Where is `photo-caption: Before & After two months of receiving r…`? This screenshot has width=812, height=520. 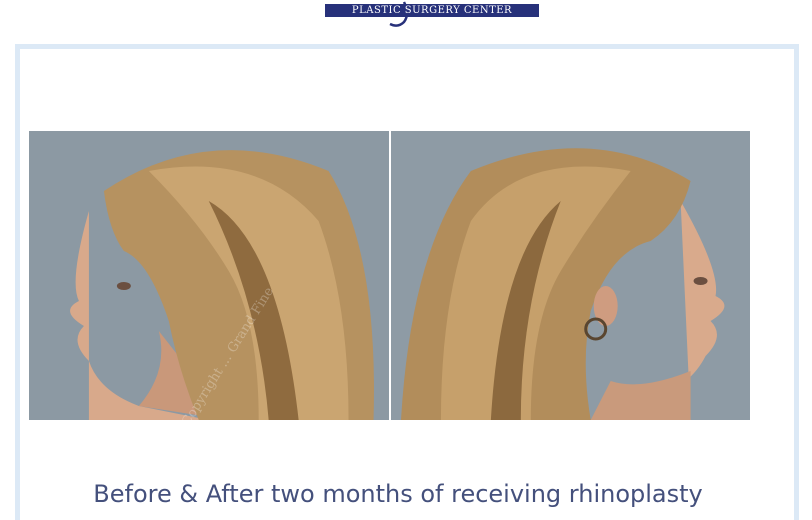
photo-caption: Before & After two months of receiving r… is located at coordinates (398, 494).